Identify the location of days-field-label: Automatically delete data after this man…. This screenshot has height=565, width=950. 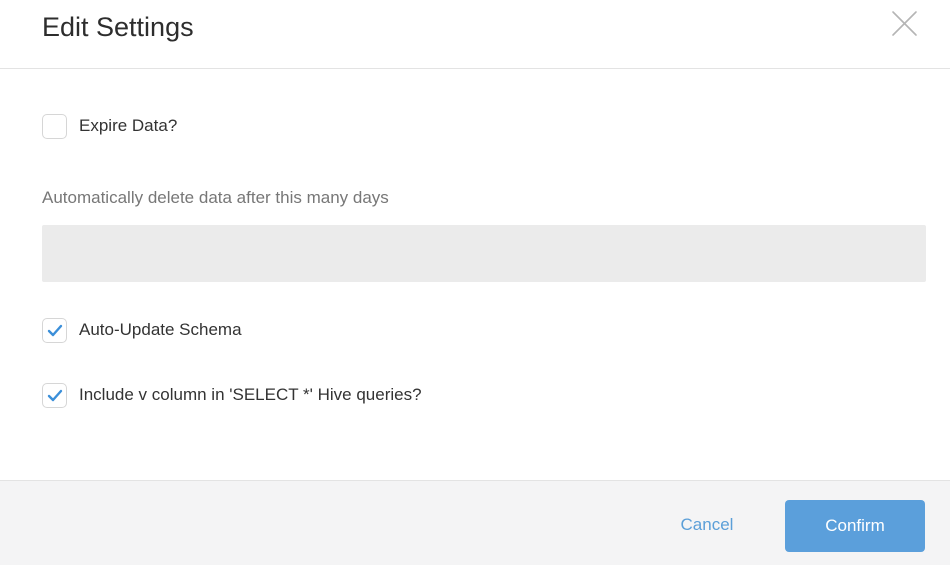
(215, 197).